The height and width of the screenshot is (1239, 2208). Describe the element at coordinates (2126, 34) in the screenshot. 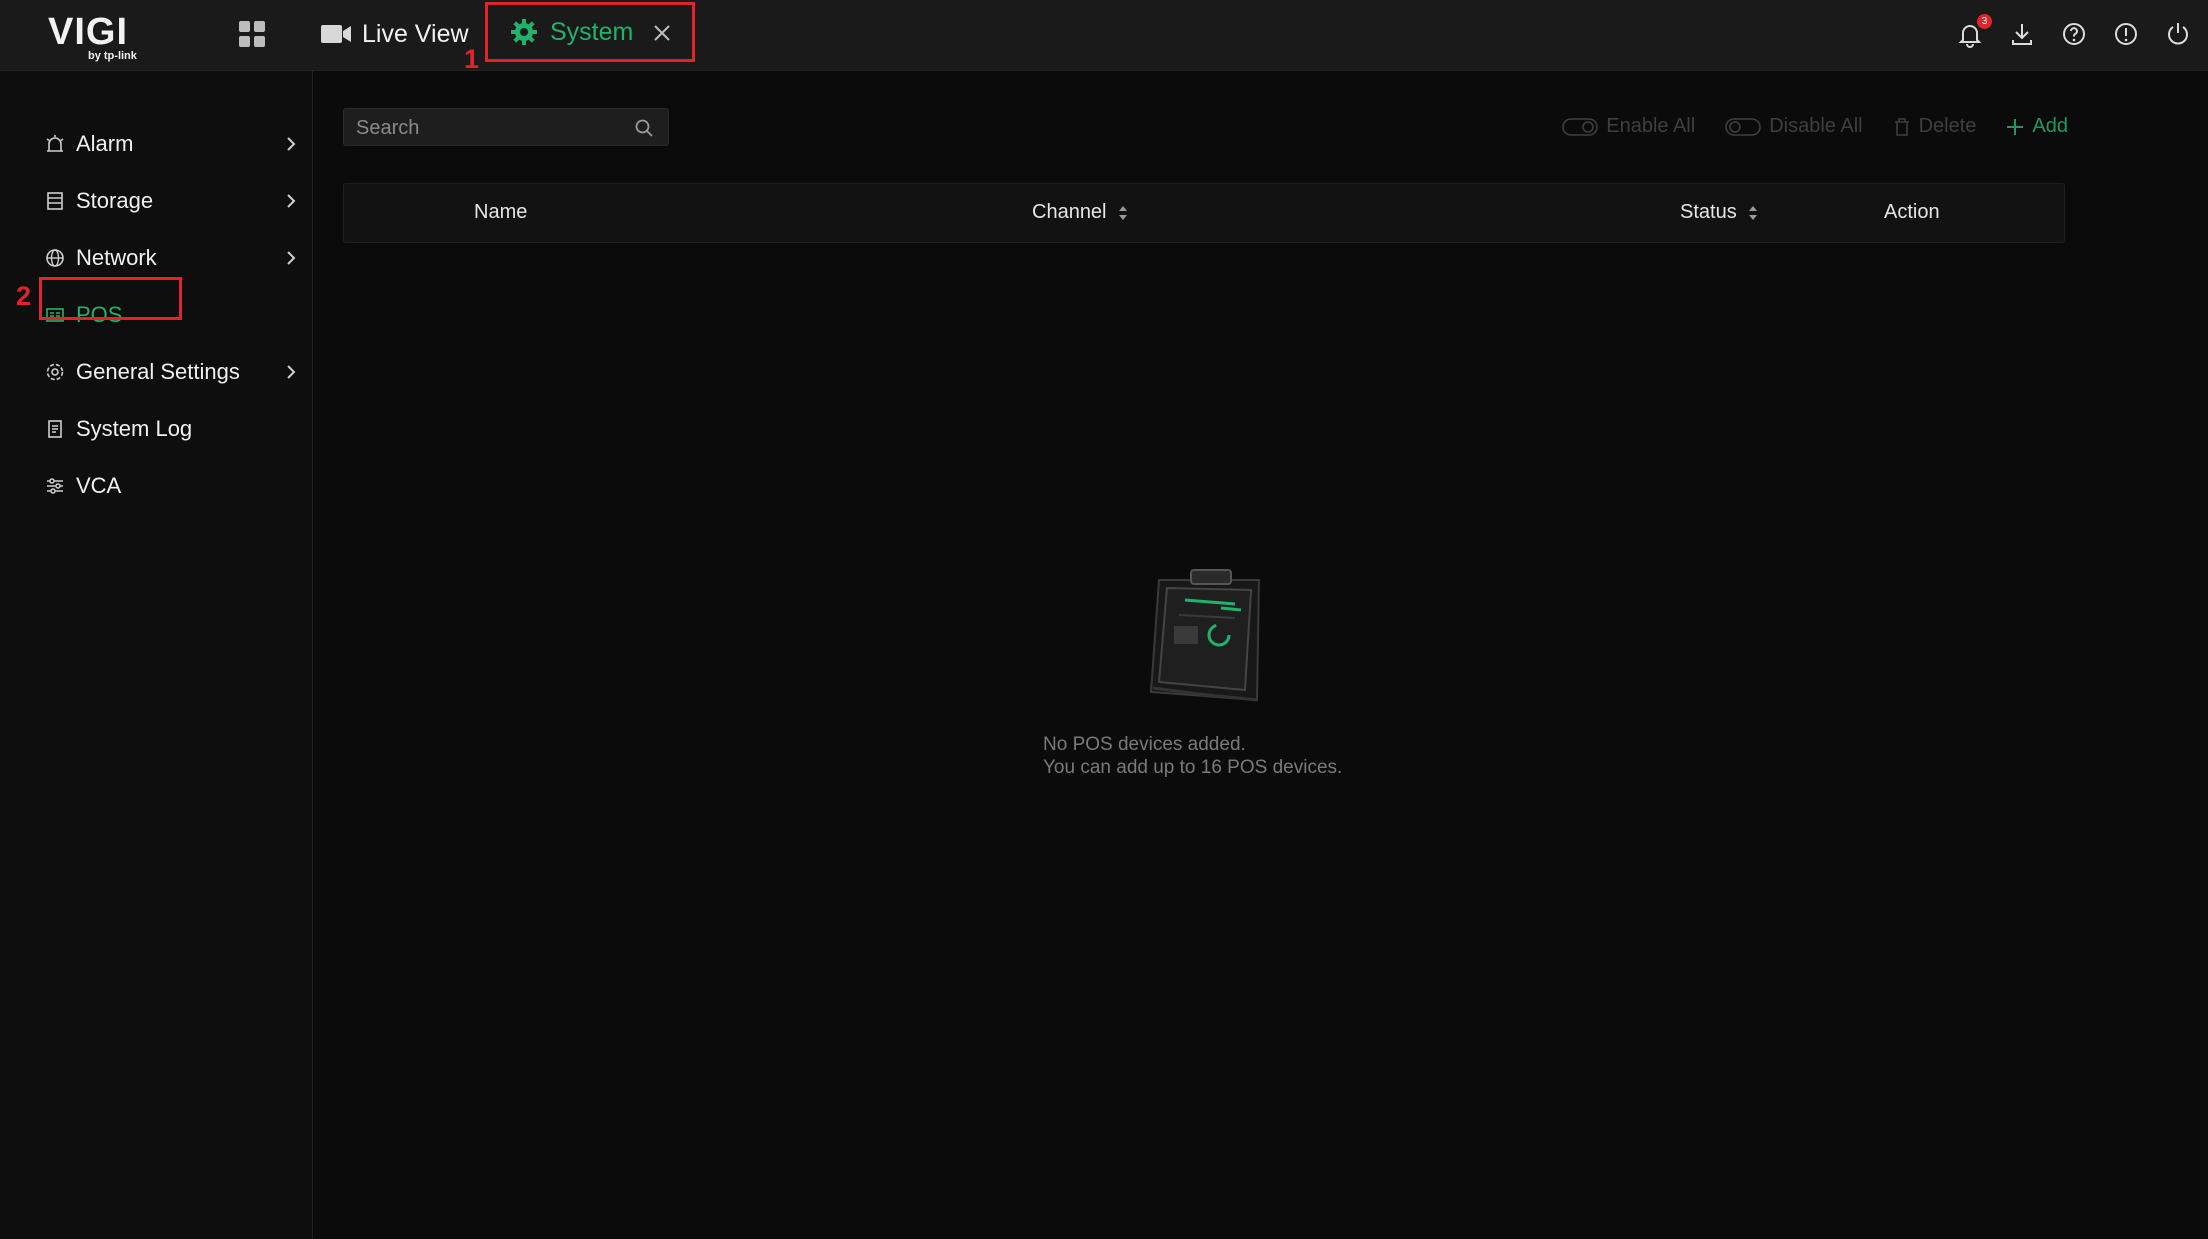

I see `info-icon` at that location.